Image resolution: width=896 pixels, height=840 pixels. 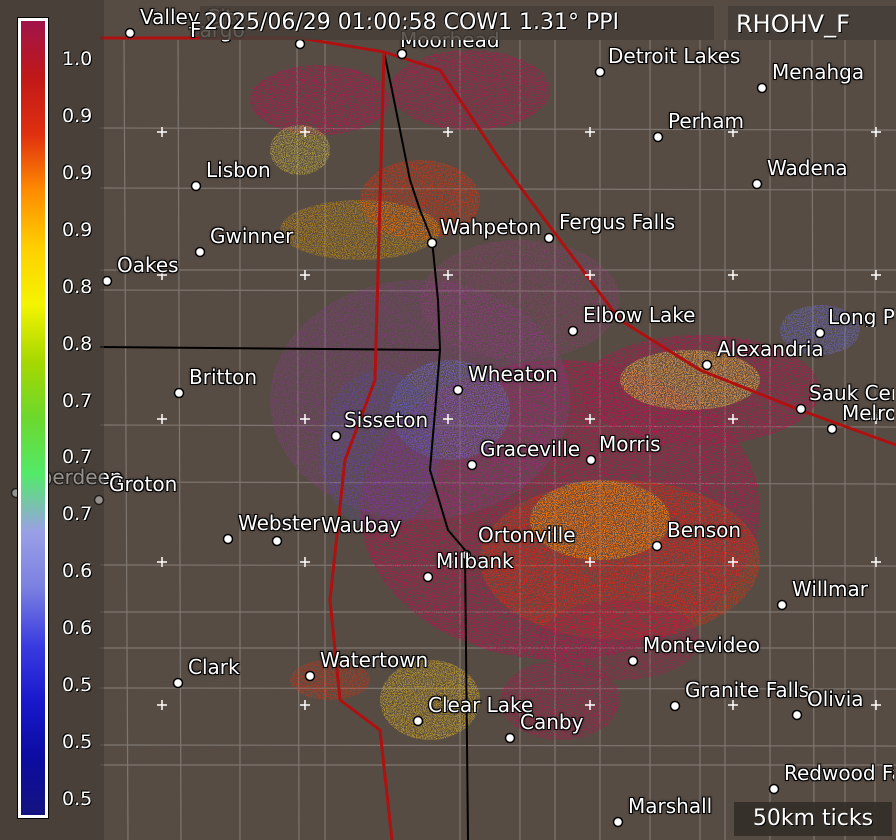 What do you see at coordinates (552, 722) in the screenshot?
I see `city-label: Canby` at bounding box center [552, 722].